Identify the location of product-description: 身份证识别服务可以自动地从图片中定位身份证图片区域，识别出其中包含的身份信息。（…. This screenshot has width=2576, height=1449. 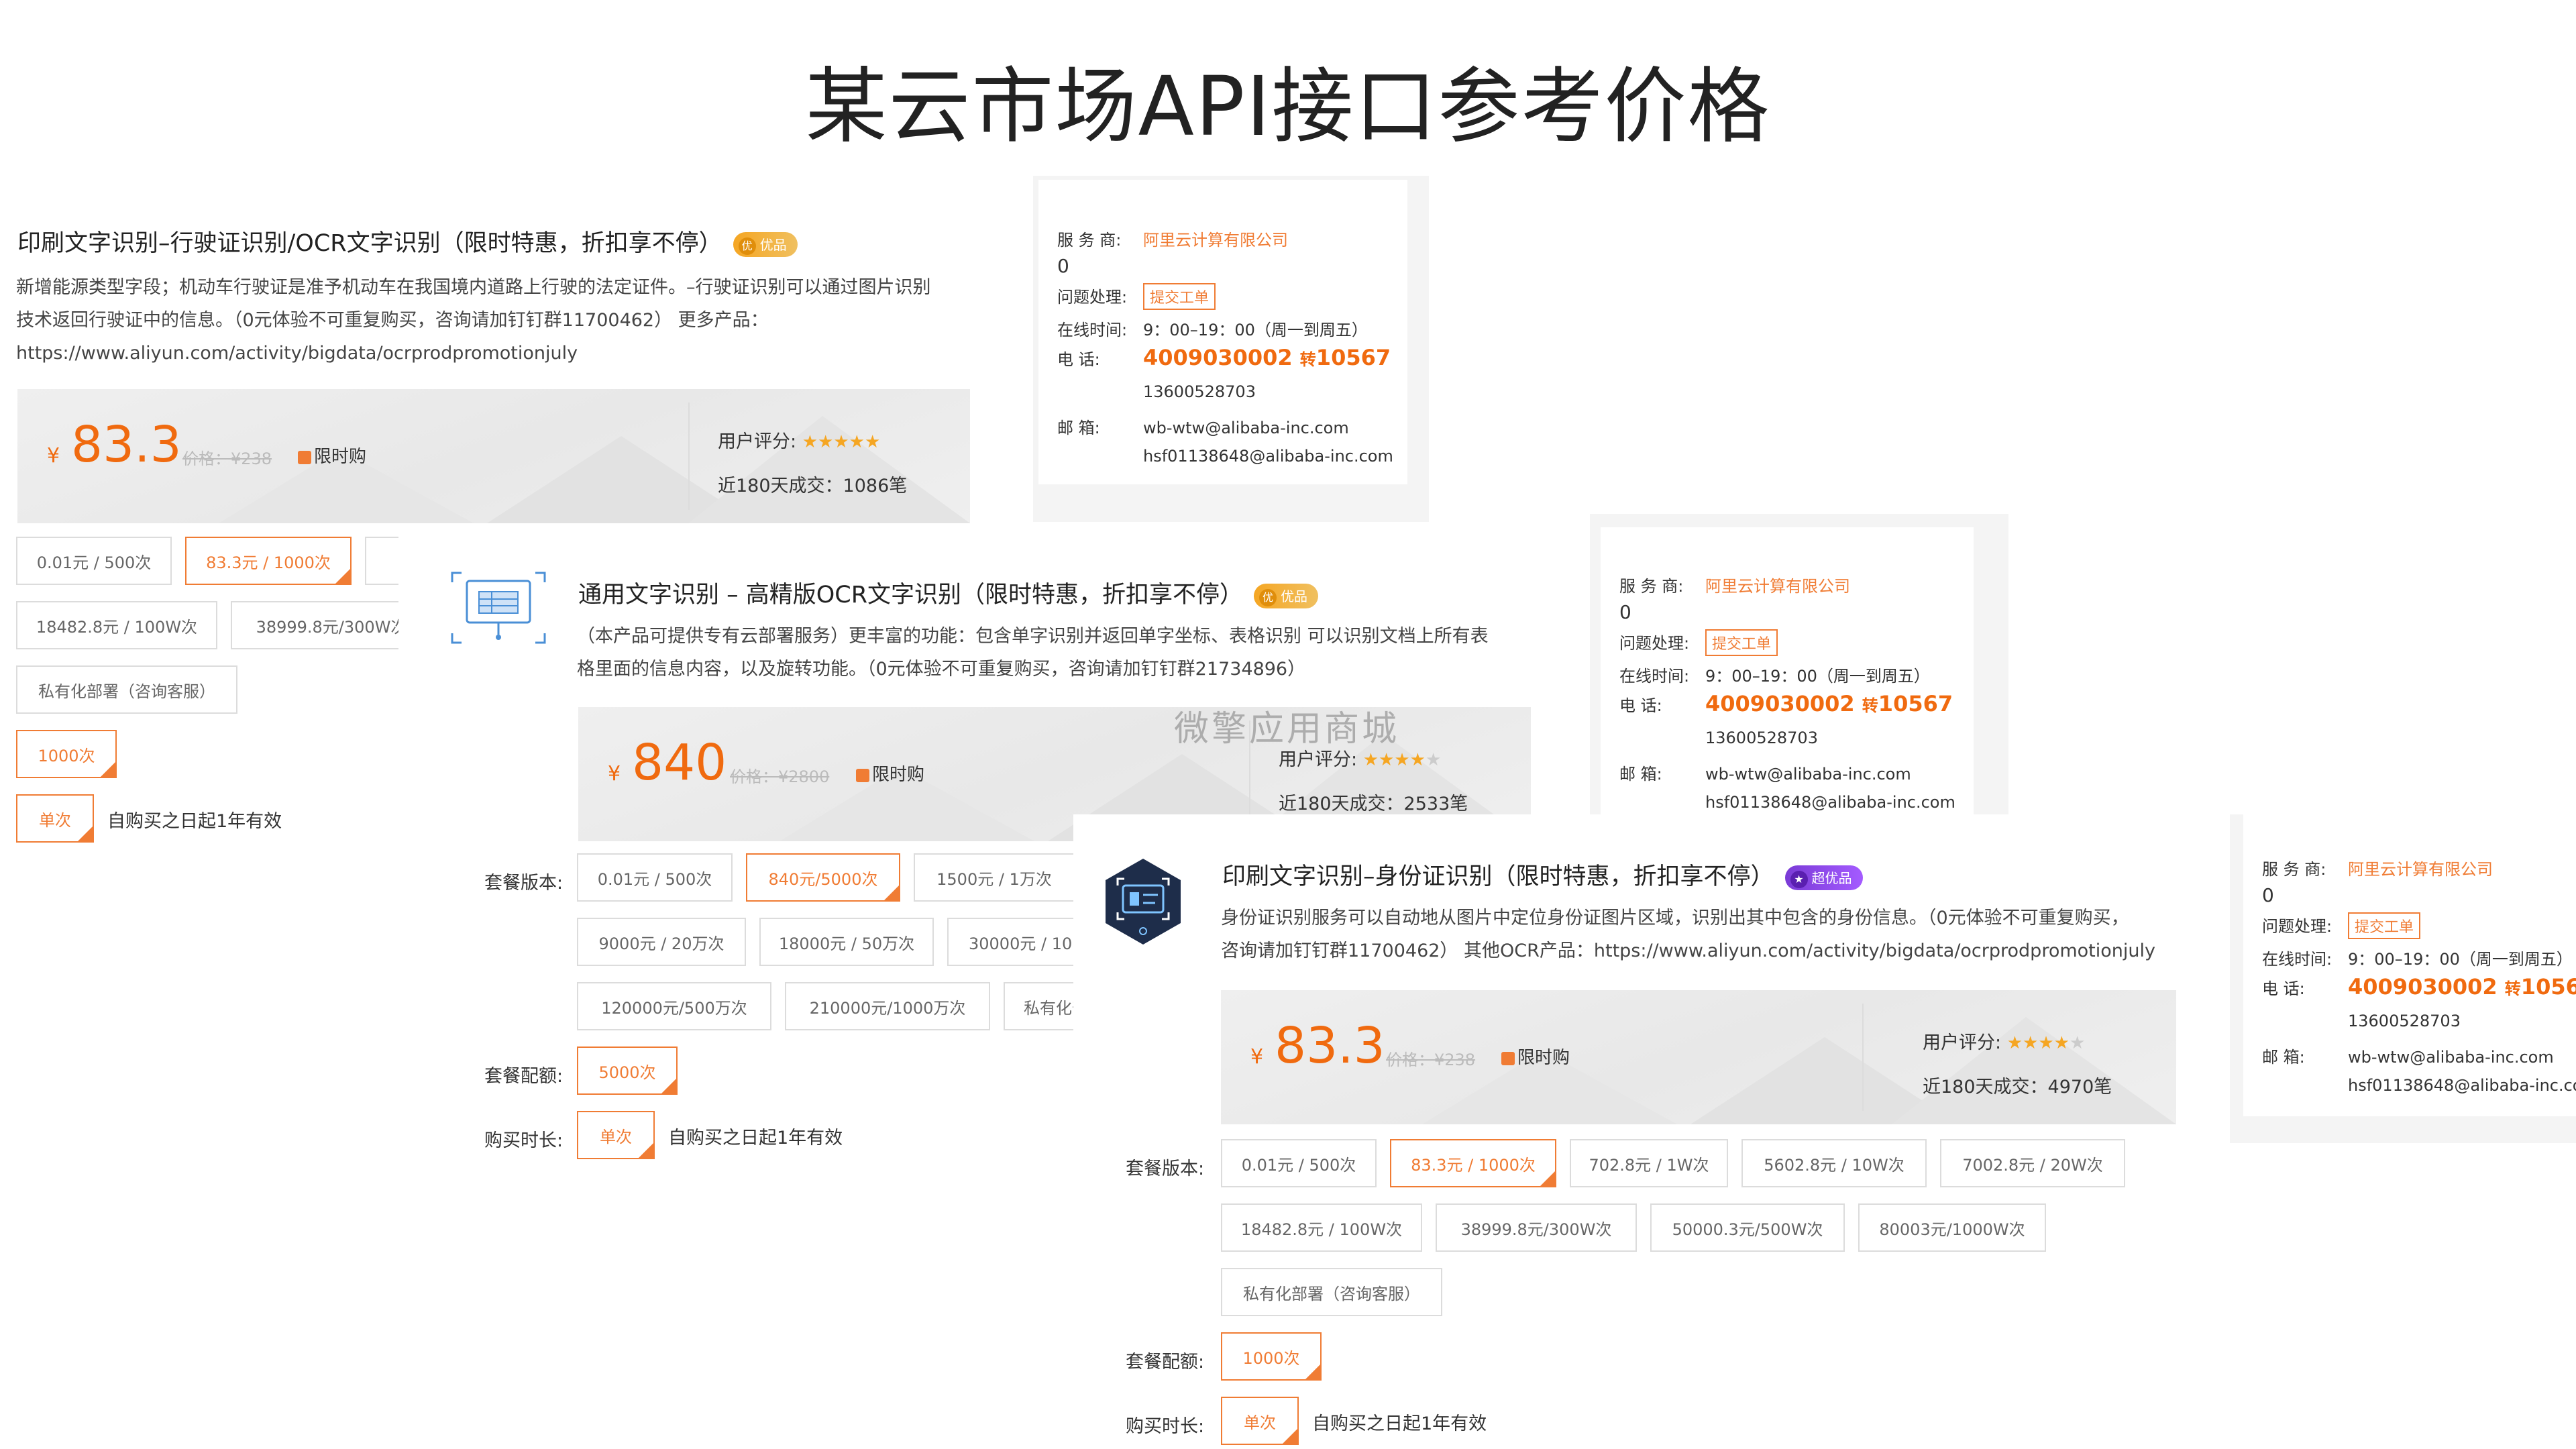
(1724, 934).